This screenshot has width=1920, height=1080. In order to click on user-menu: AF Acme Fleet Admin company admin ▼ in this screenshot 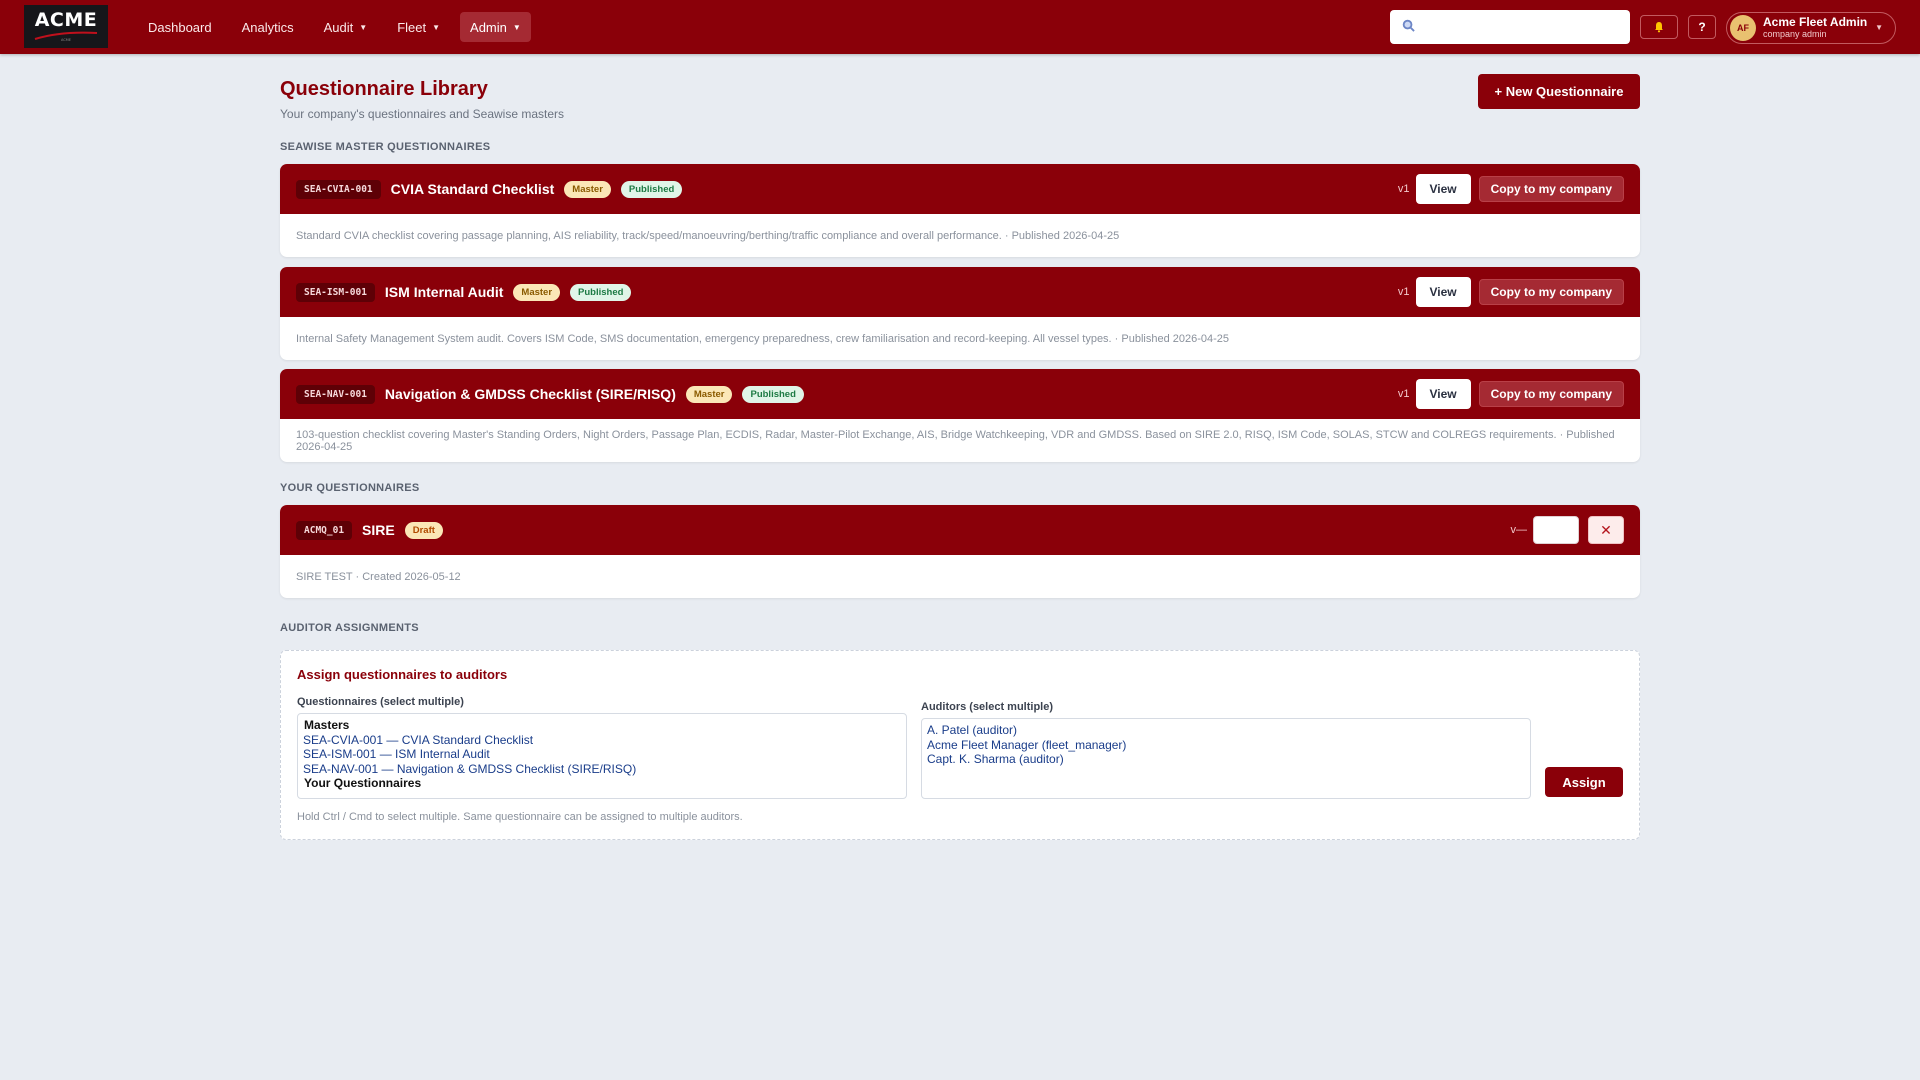, I will do `click(1811, 28)`.